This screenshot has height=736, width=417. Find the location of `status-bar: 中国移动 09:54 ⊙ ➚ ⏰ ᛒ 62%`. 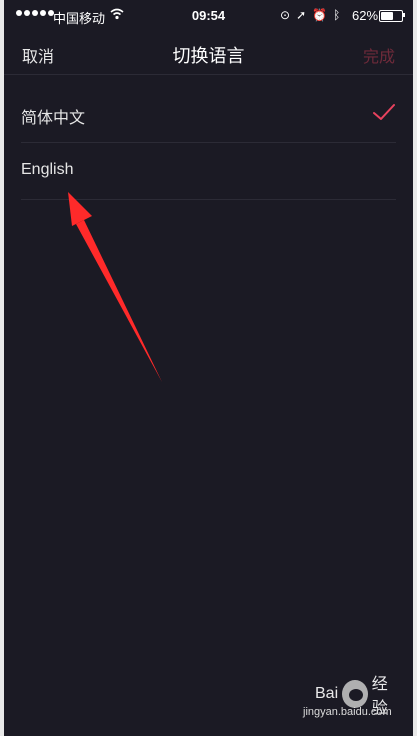

status-bar: 中国移动 09:54 ⊙ ➚ ⏰ ᛒ 62% is located at coordinates (208, 17).